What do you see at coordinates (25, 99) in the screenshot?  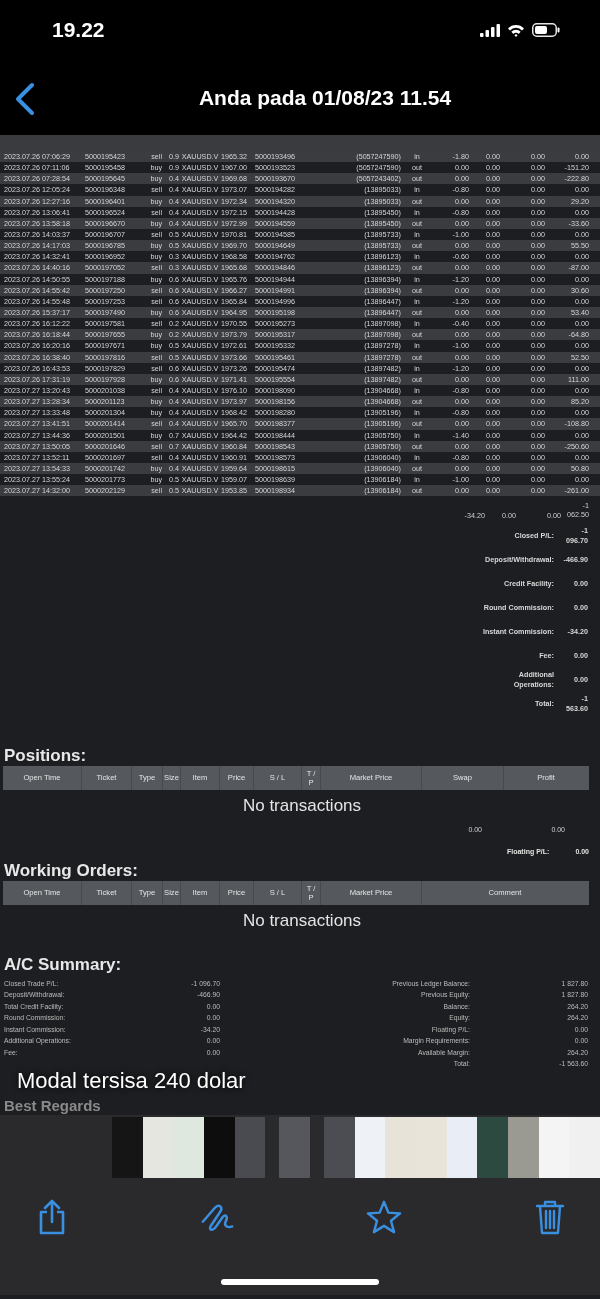 I see `back-icon` at bounding box center [25, 99].